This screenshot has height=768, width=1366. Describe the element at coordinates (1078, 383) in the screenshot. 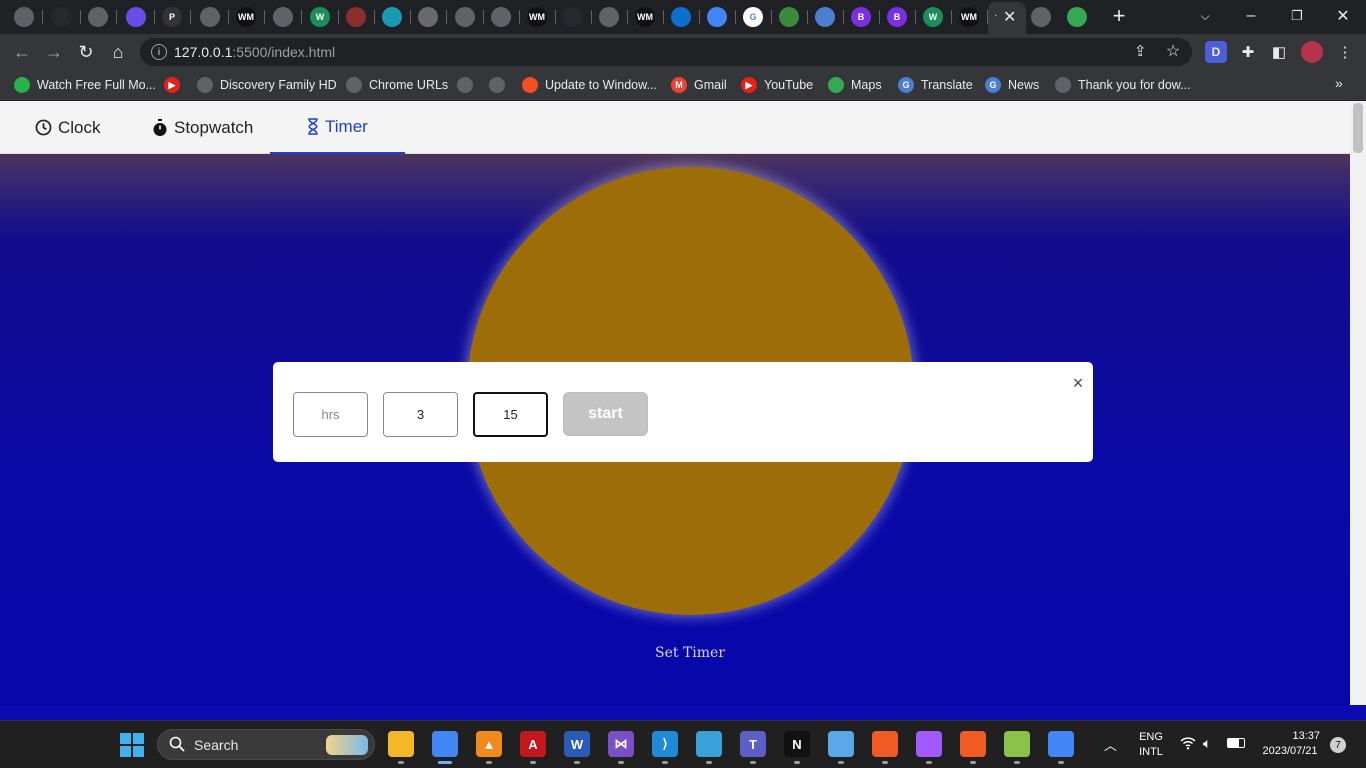

I see `close-icon: ×` at that location.